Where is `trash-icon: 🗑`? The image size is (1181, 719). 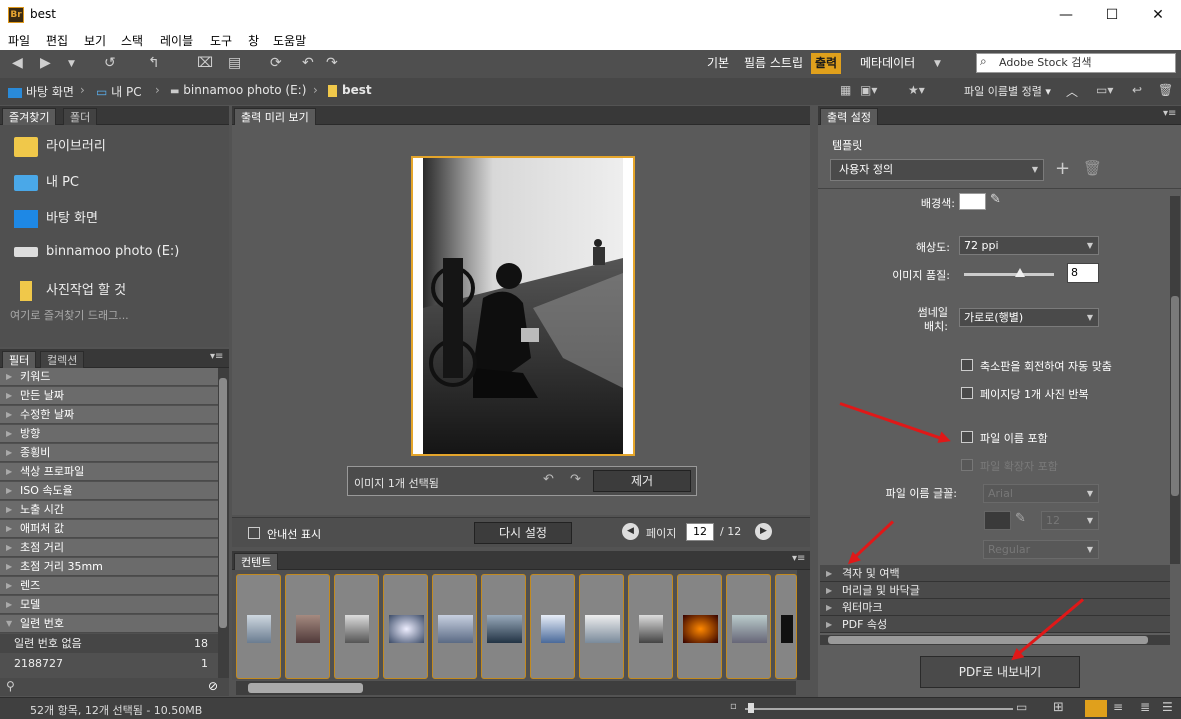 trash-icon: 🗑 is located at coordinates (1165, 90).